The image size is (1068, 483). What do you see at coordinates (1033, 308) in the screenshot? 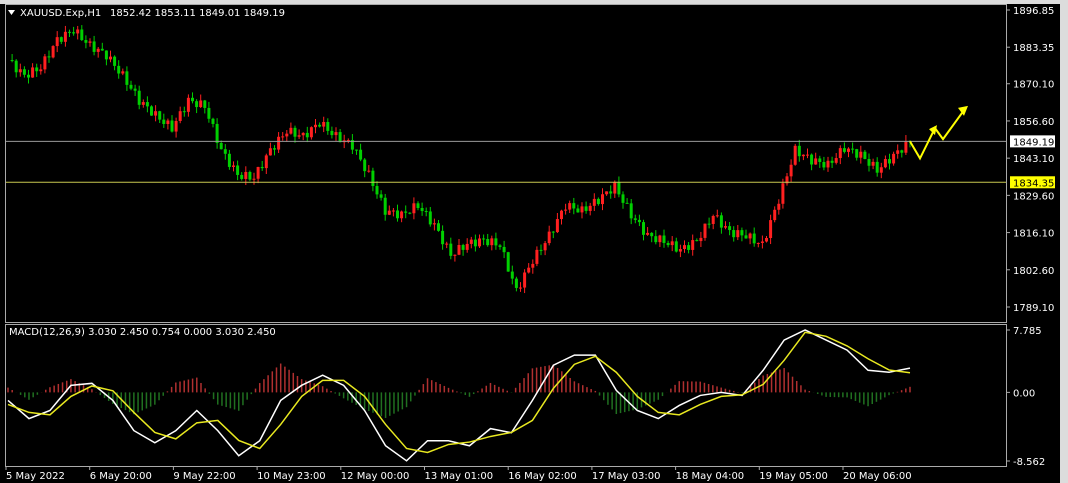
I see `price-tick-label: 1789.10` at bounding box center [1033, 308].